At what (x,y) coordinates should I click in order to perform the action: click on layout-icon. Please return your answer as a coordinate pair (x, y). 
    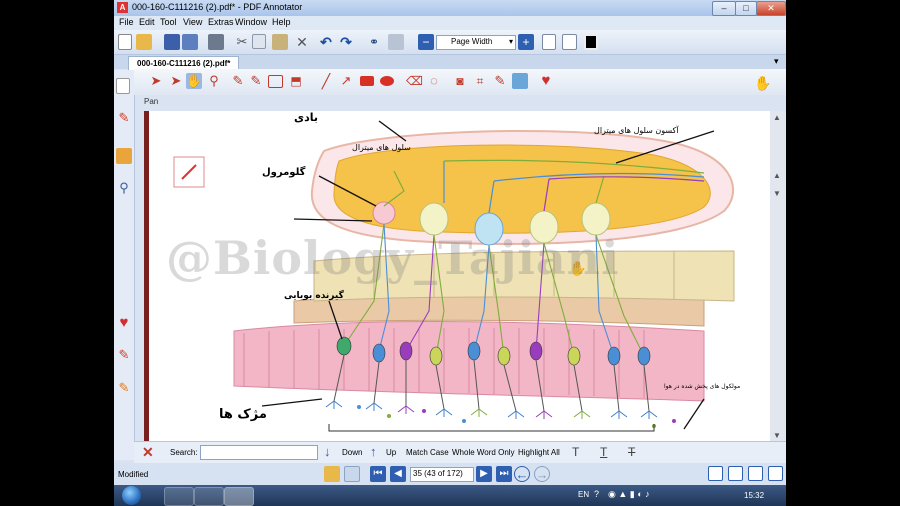
    Looking at the image, I should click on (396, 42).